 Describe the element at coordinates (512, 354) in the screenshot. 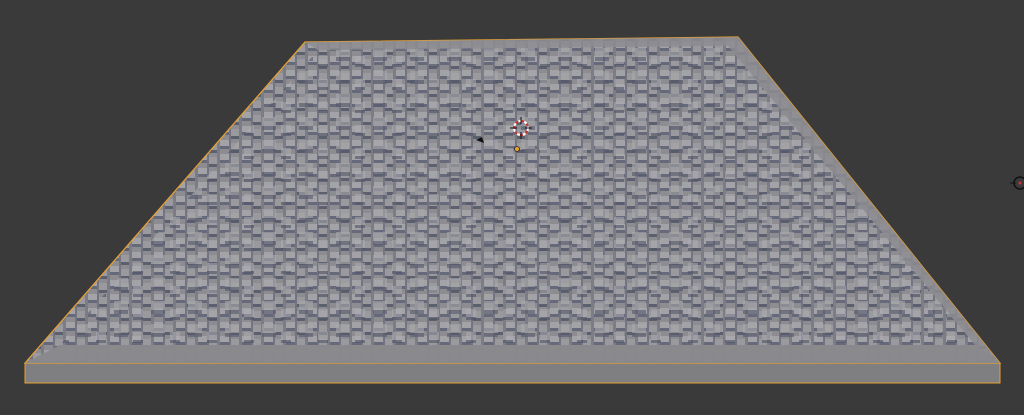

I see `mesh-rim-front` at that location.